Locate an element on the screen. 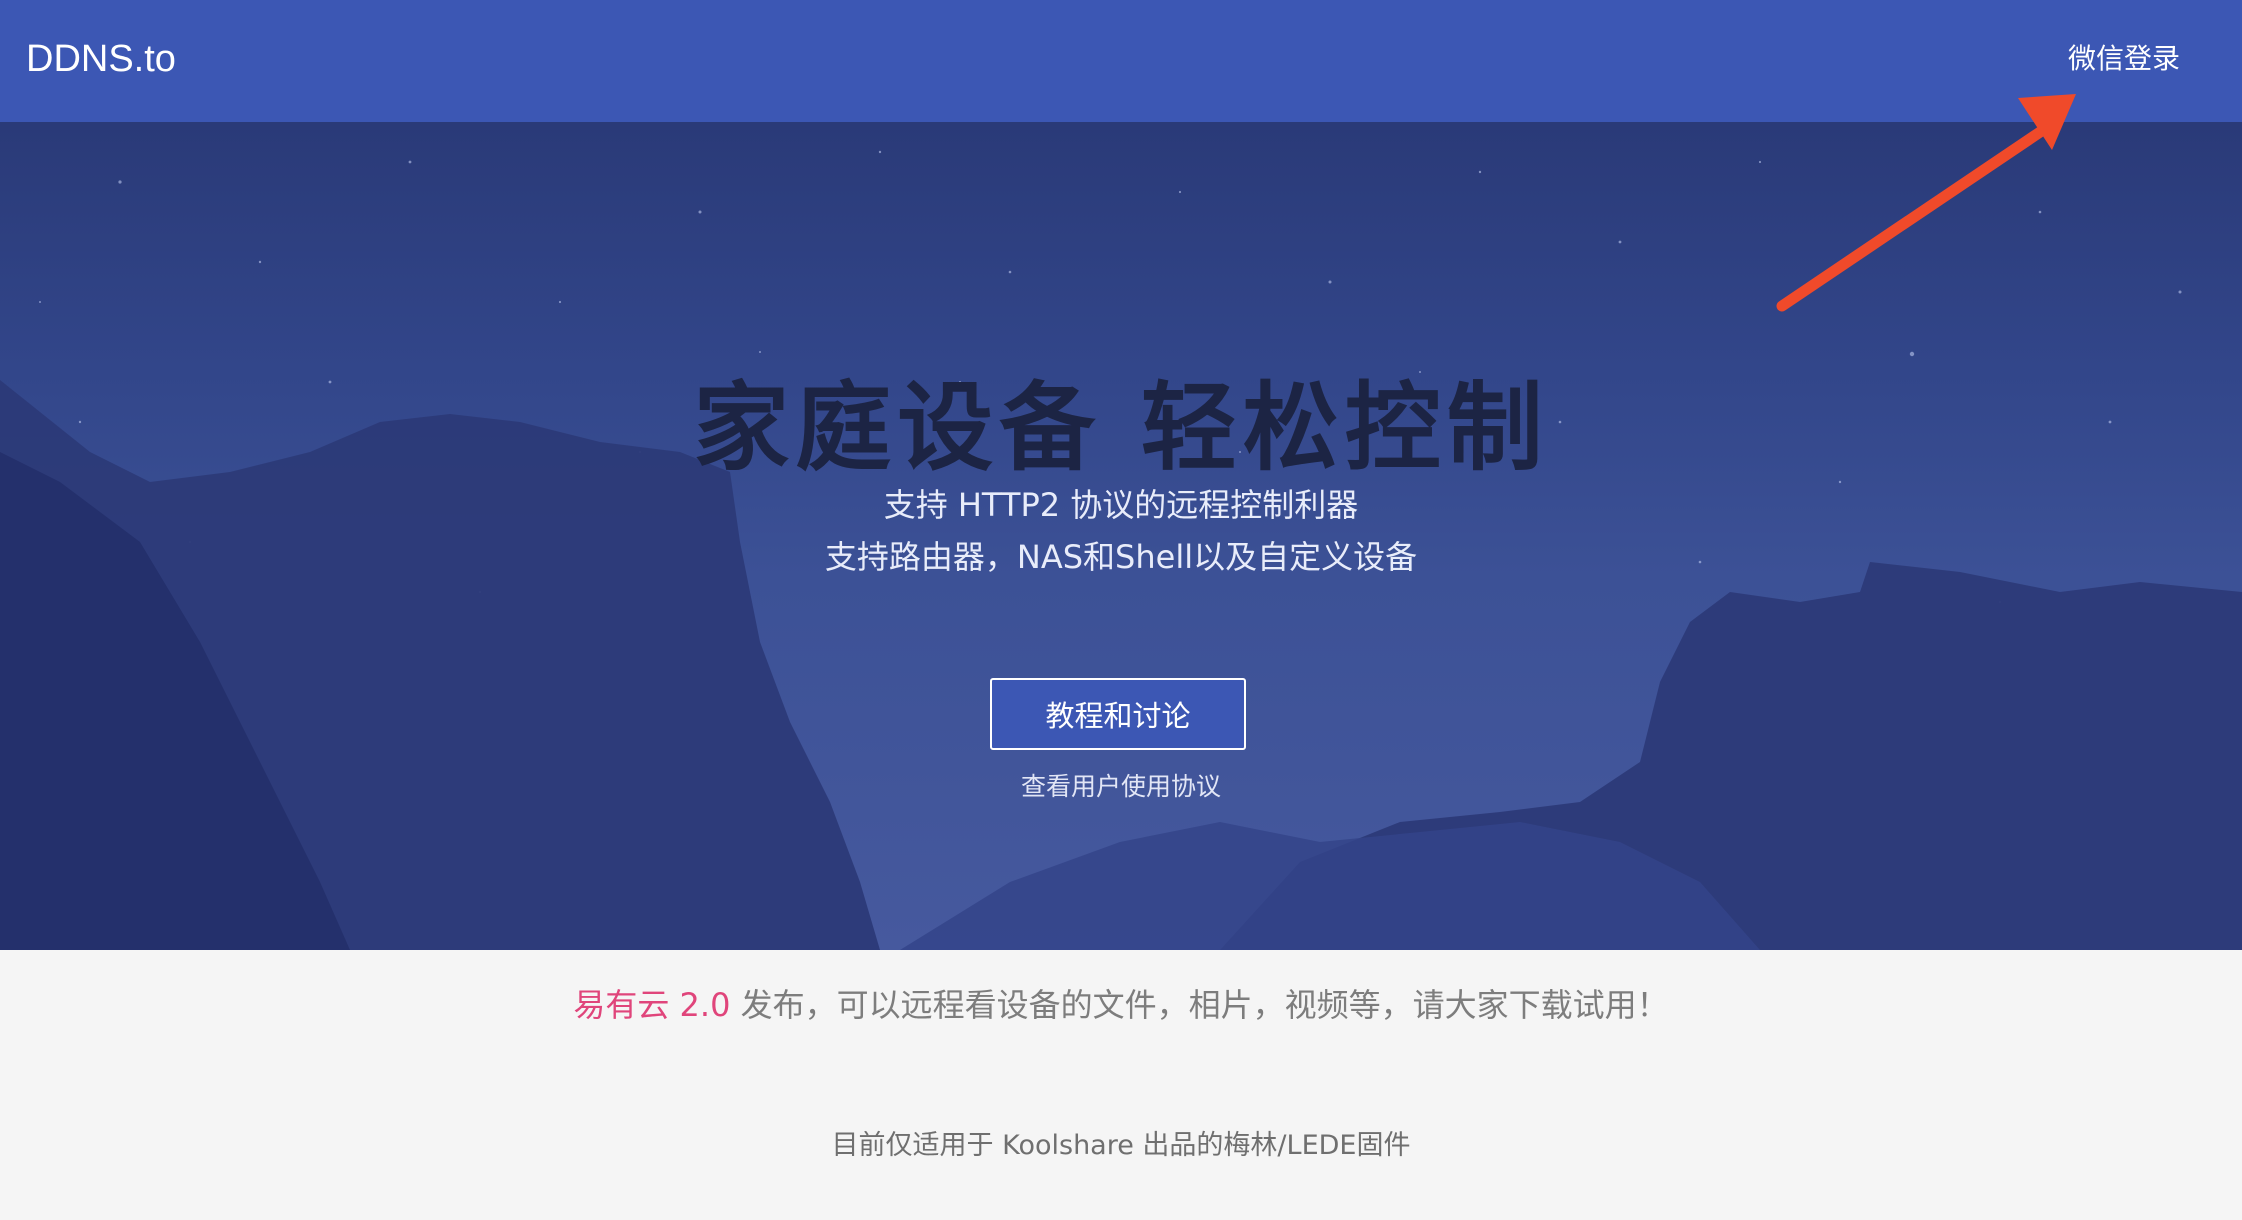 The width and height of the screenshot is (2242, 1220). top-navbar: DDNS.to 微信登录 is located at coordinates (1121, 61).